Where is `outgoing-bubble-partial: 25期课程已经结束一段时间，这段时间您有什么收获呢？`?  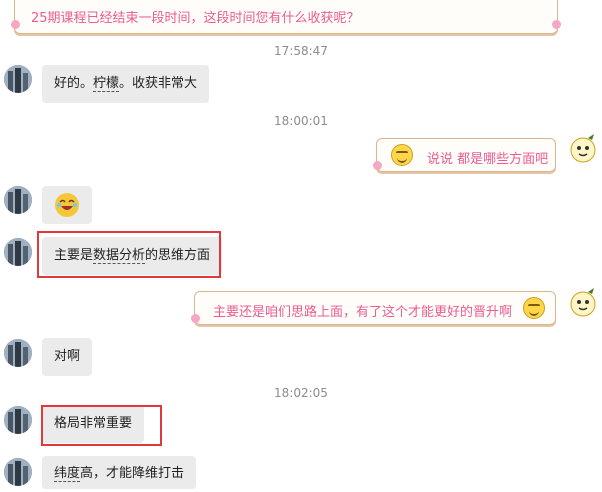
outgoing-bubble-partial: 25期课程已经结束一段时间，这段时间您有什么收获呢？ is located at coordinates (286, 17).